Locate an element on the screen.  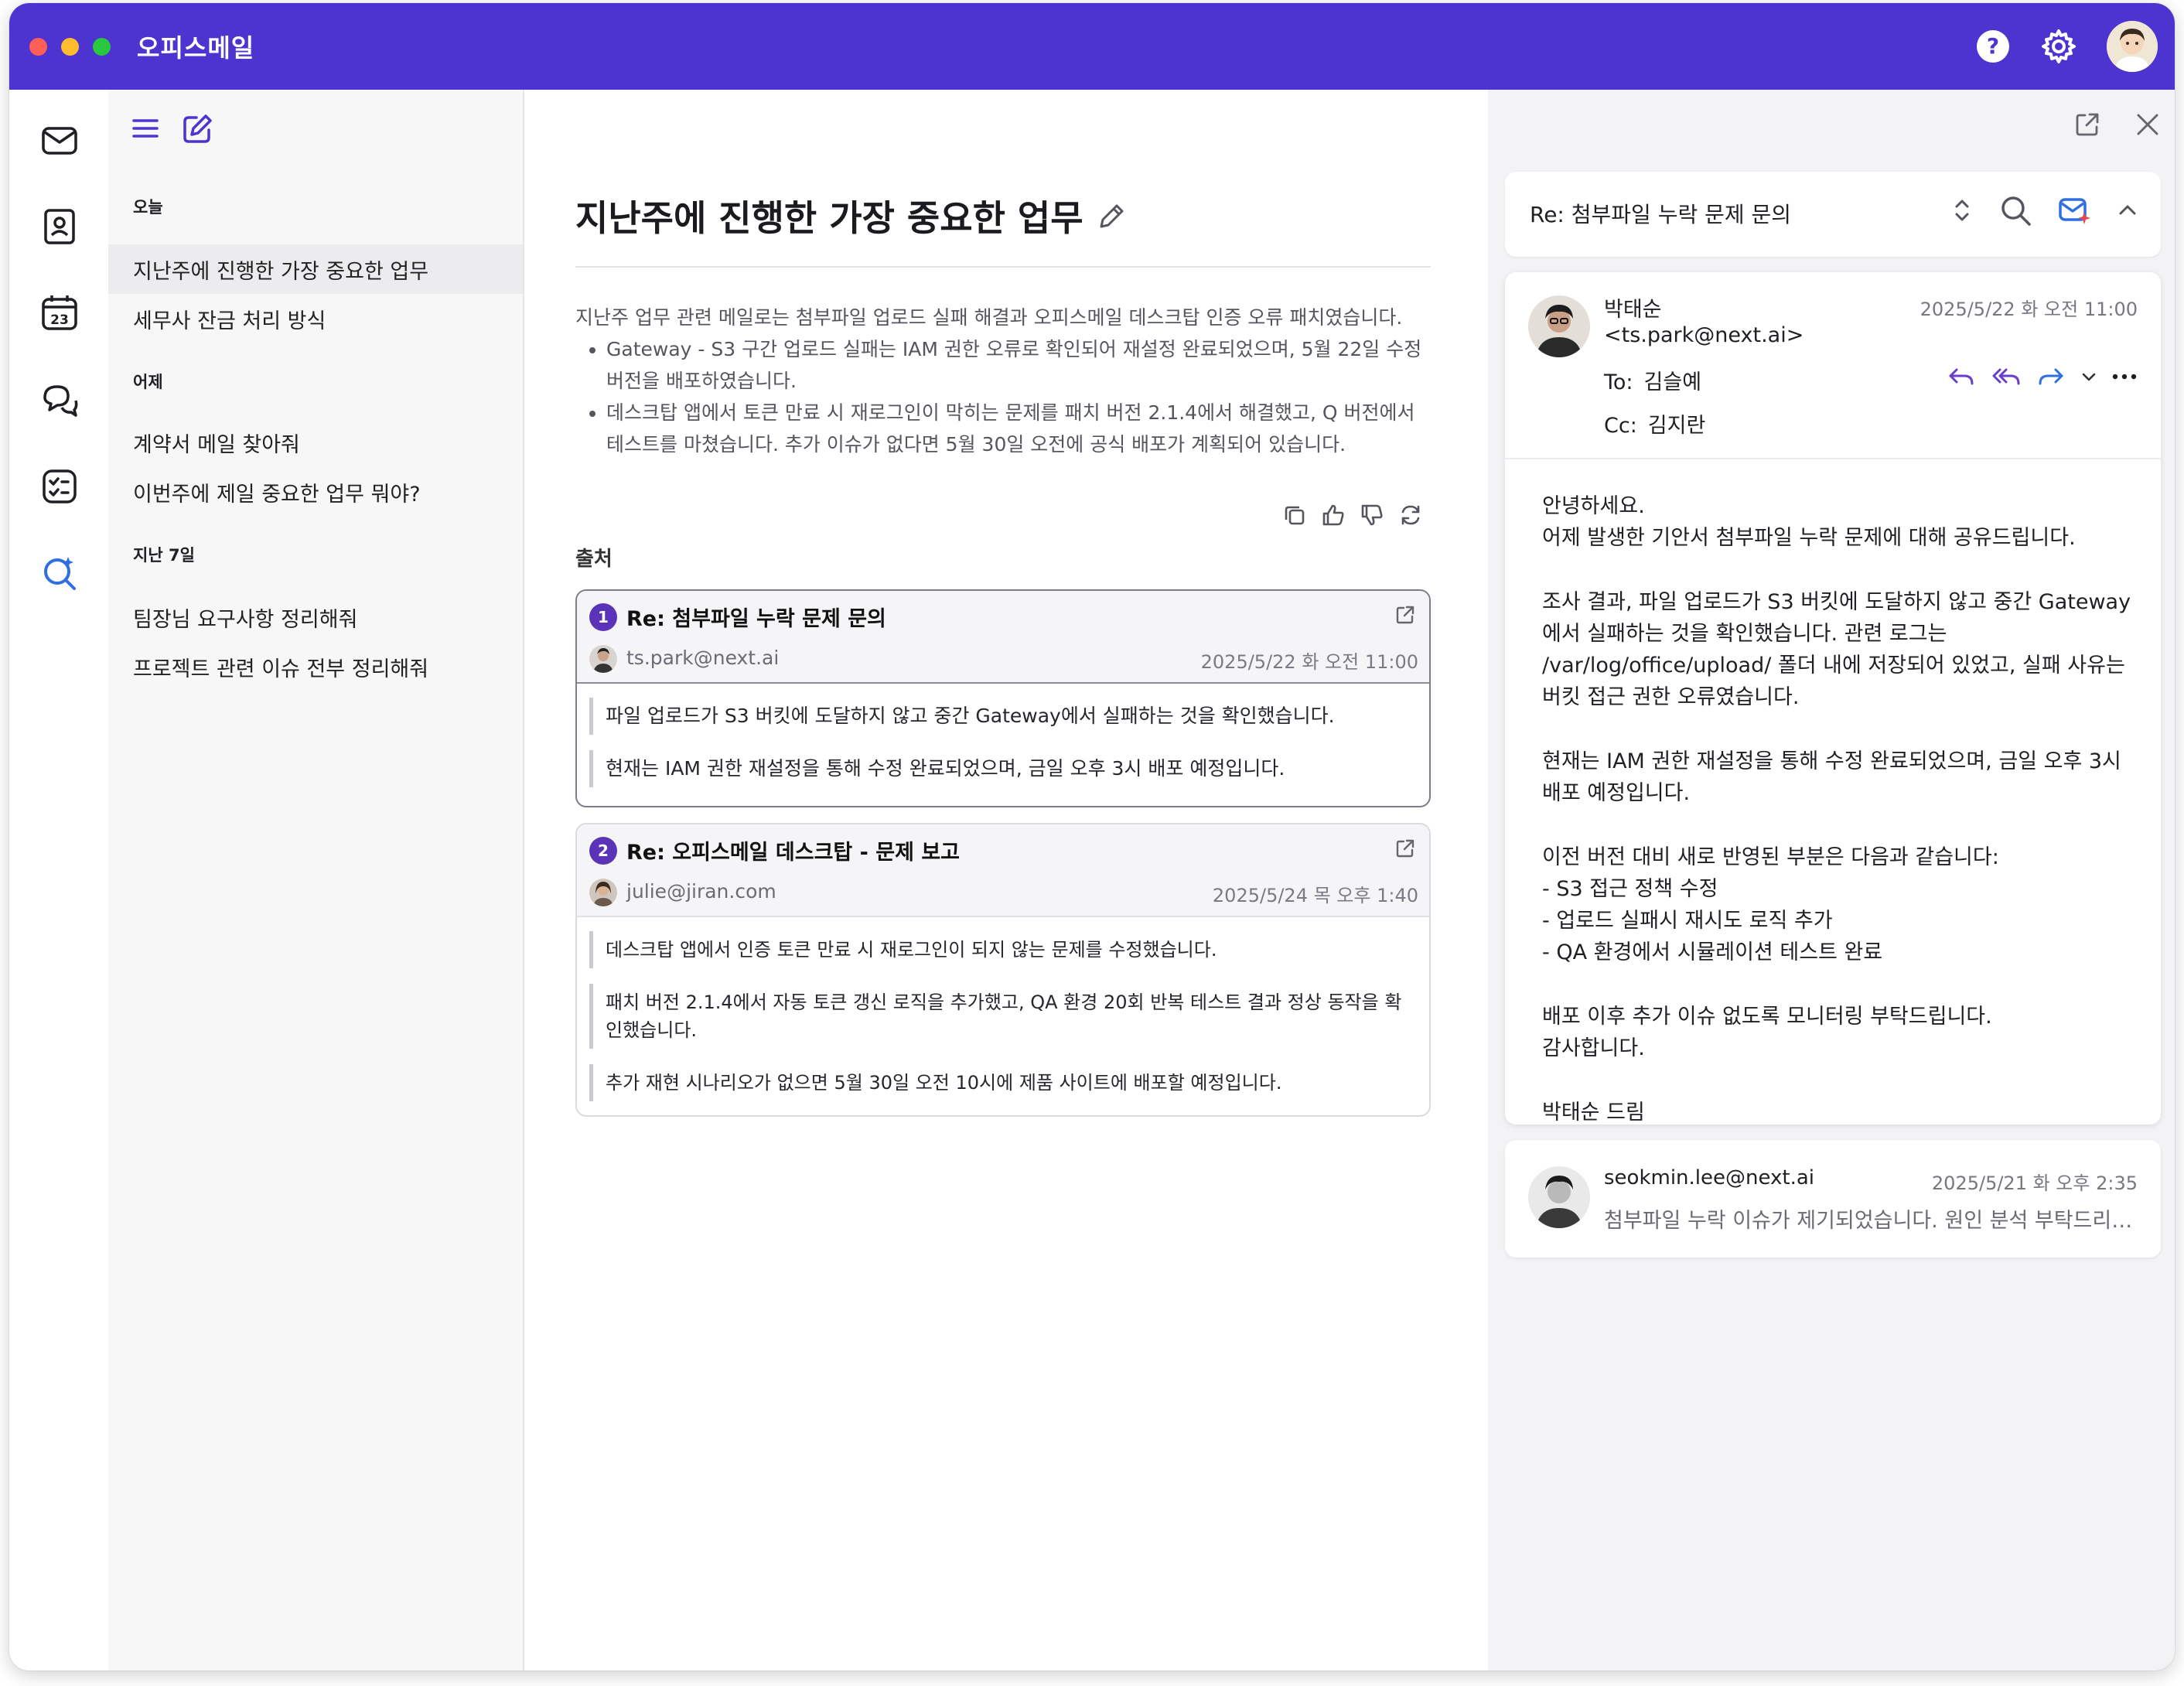
tasks-icon is located at coordinates (60, 486).